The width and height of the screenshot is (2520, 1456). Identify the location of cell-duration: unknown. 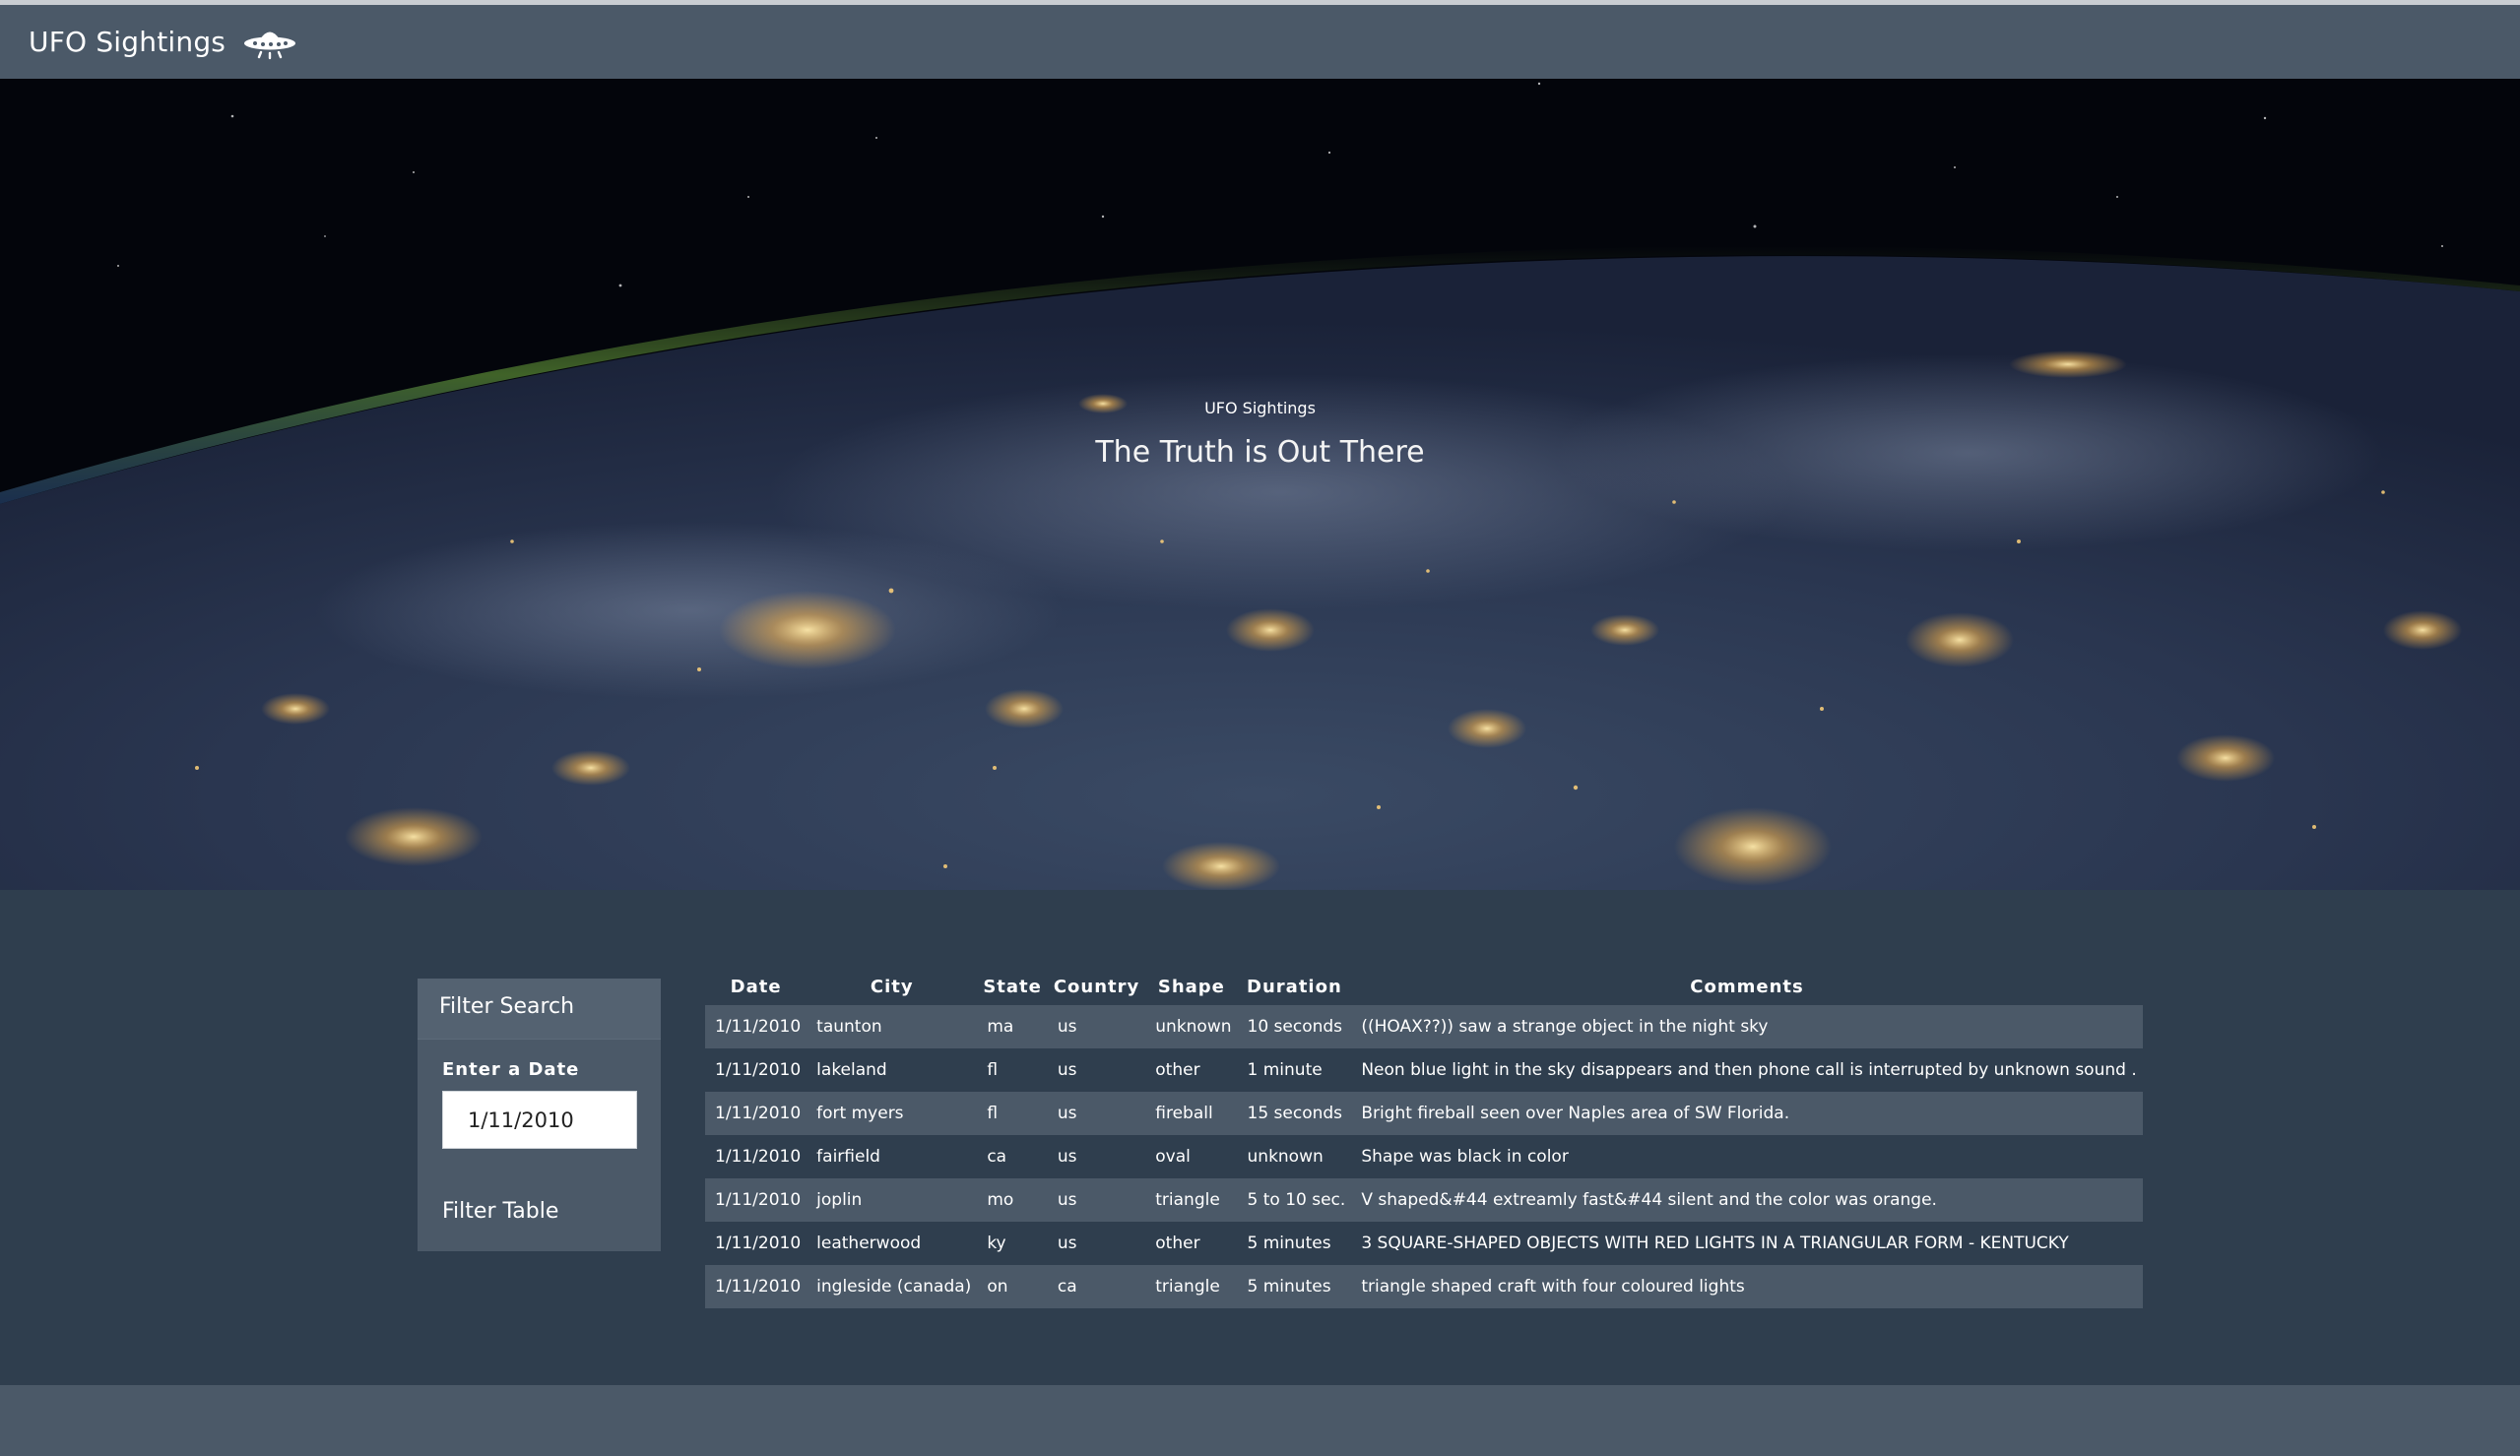
(1285, 1157).